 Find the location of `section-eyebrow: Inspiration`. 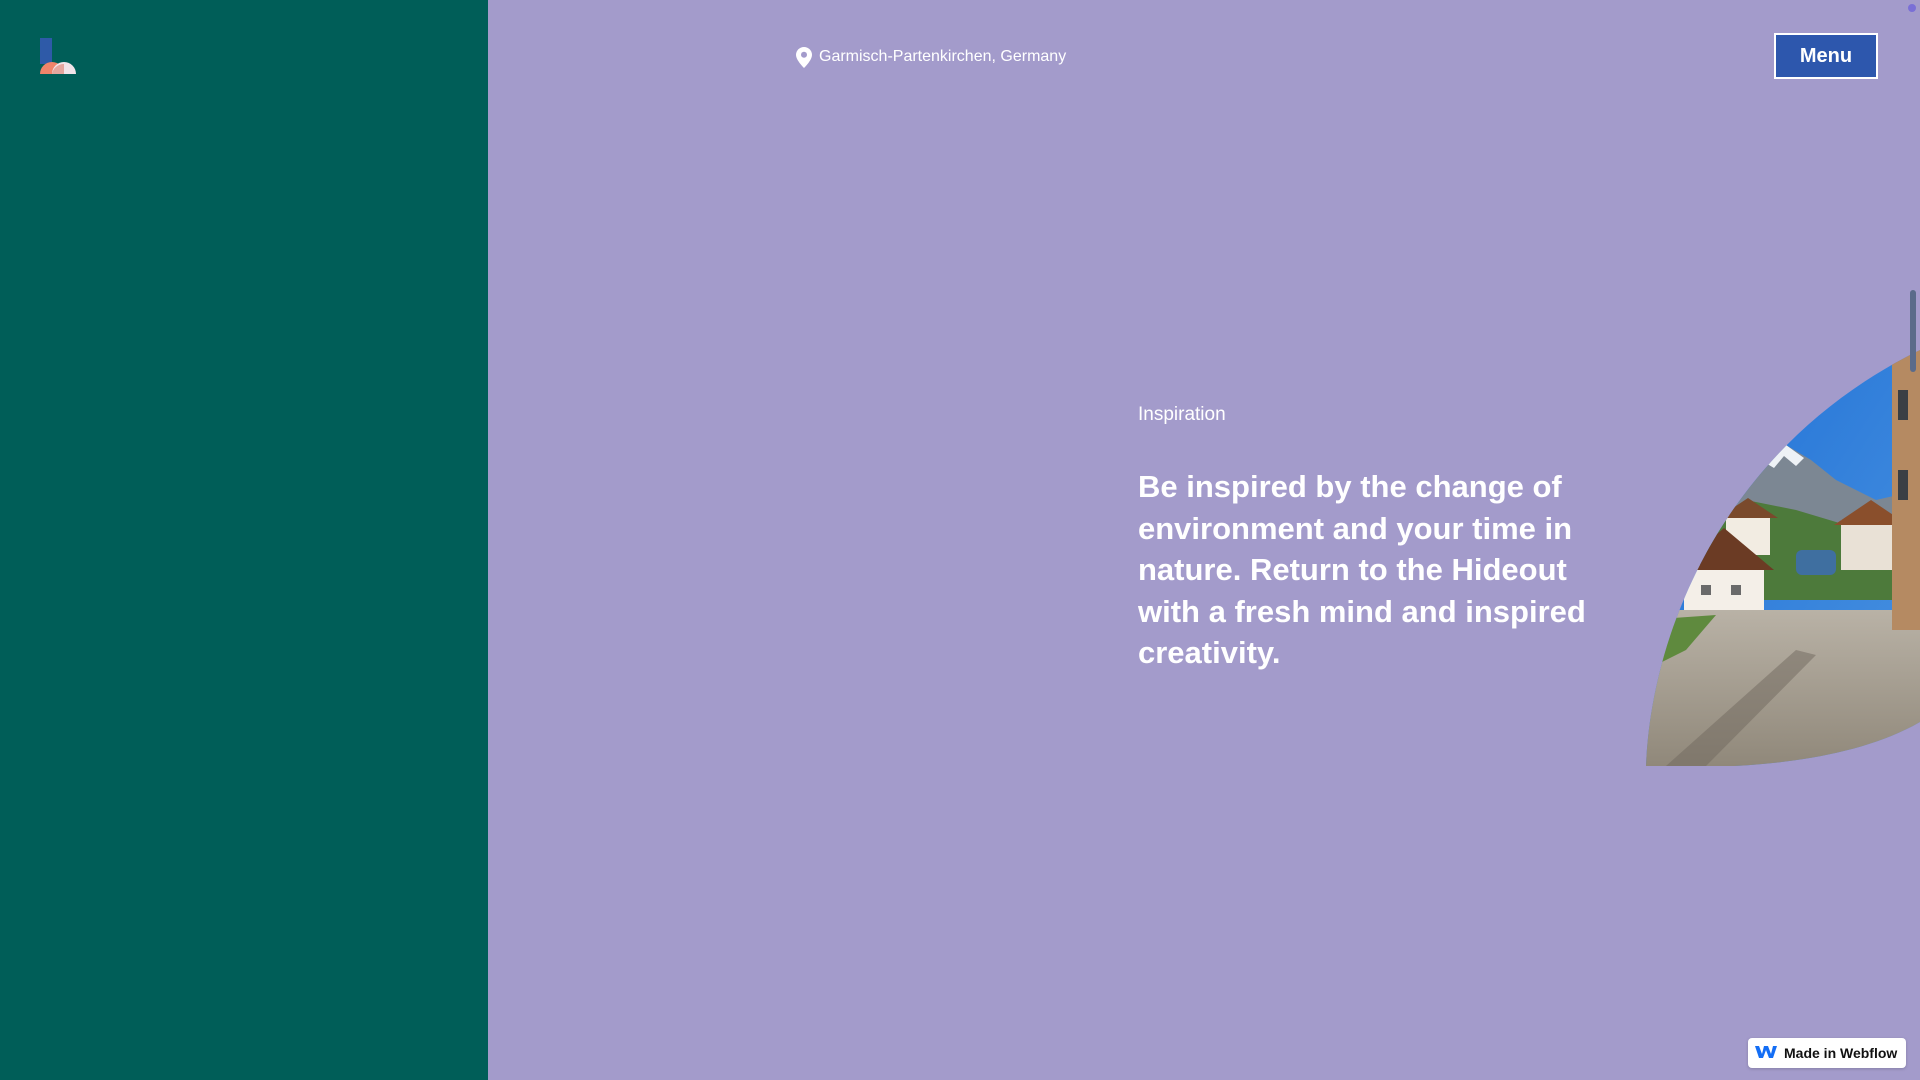

section-eyebrow: Inspiration is located at coordinates (1182, 414).